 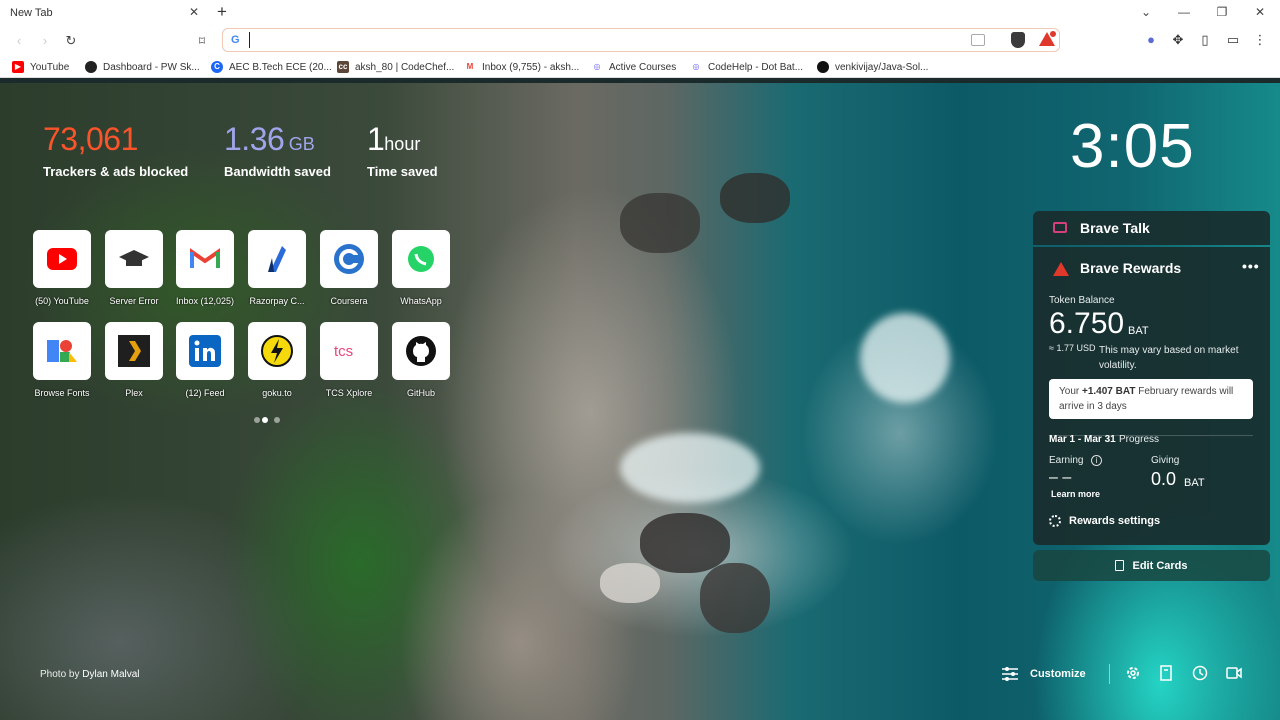 I want to click on tab-new-tab: New Tab, so click(x=103, y=13).